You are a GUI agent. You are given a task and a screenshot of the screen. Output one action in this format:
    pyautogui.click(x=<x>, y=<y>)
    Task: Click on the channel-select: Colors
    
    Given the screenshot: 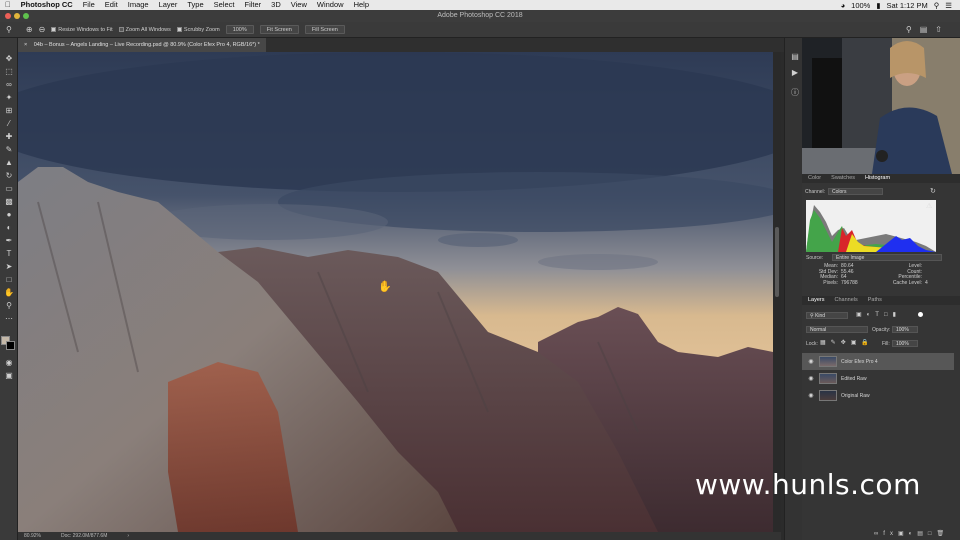 What is the action you would take?
    pyautogui.click(x=855, y=191)
    